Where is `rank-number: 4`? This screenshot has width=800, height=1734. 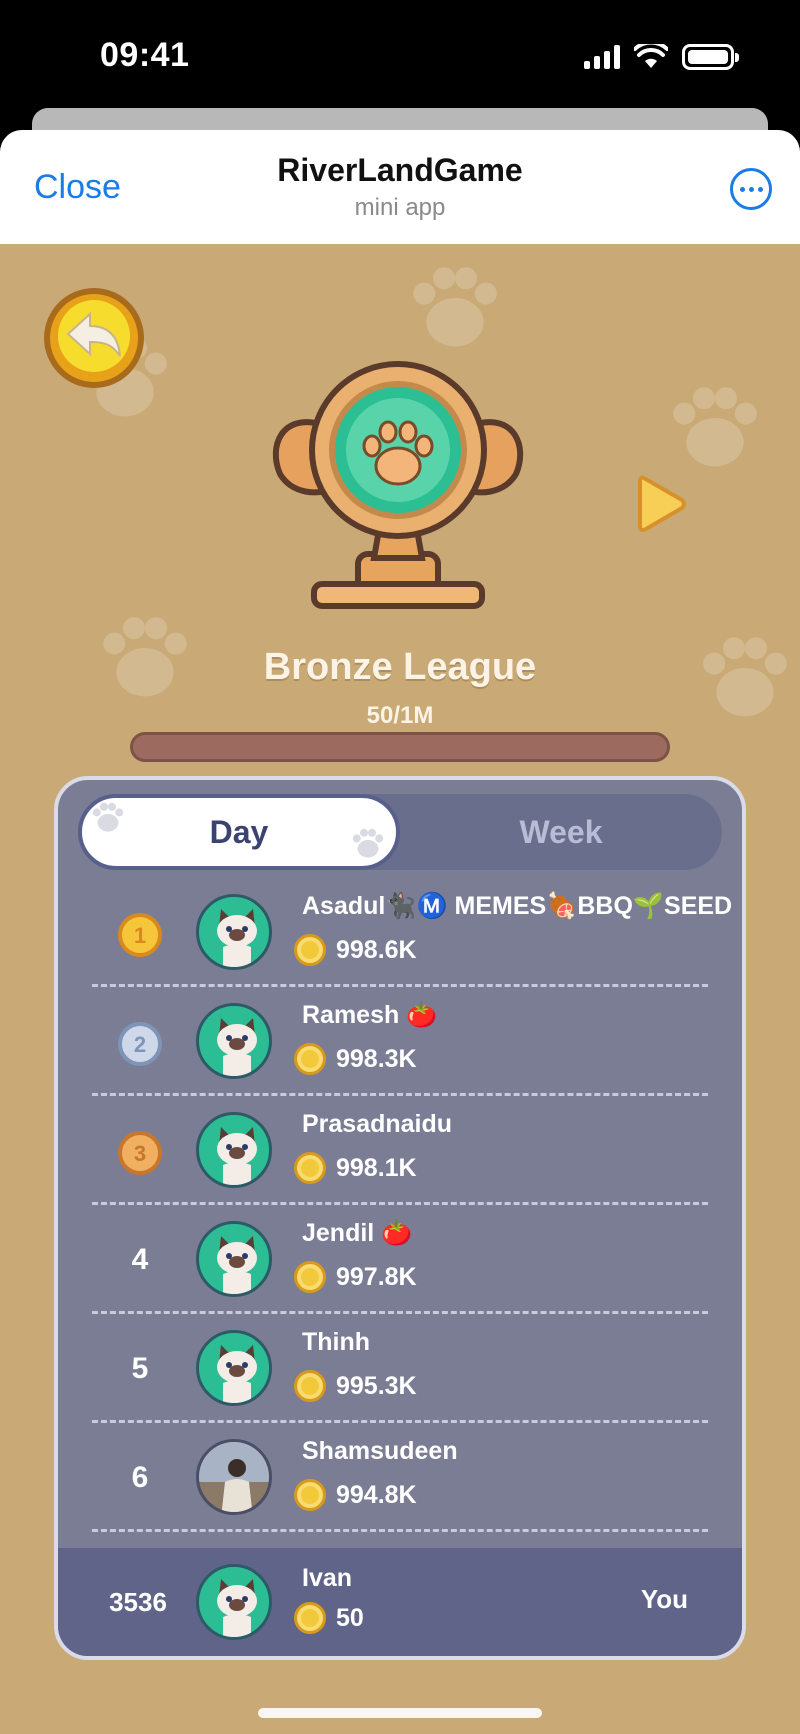 rank-number: 4 is located at coordinates (140, 1259).